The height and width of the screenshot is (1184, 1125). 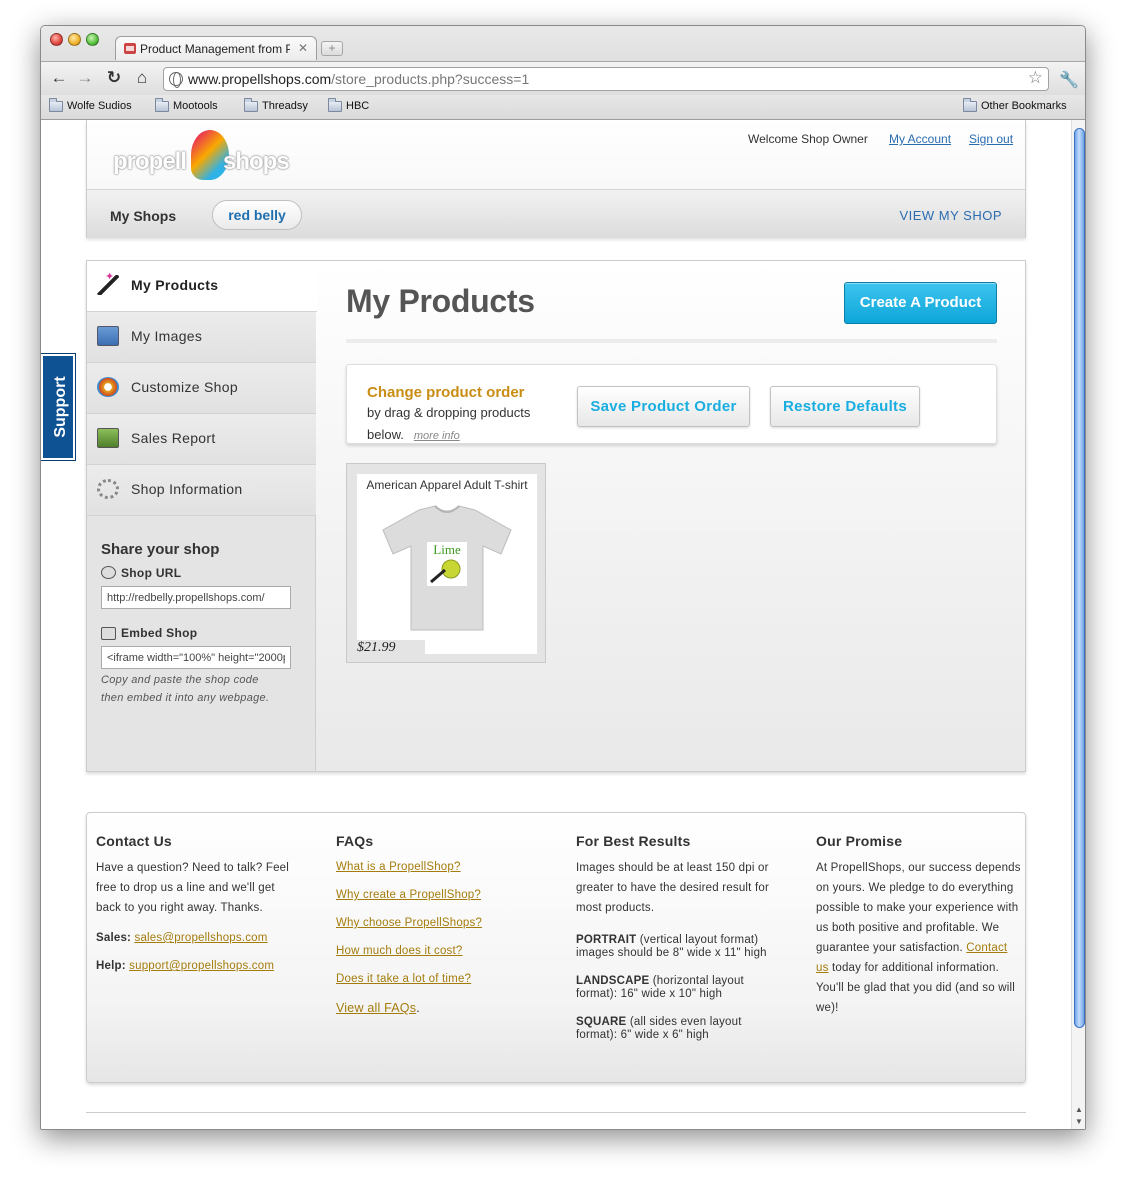 What do you see at coordinates (176, 80) in the screenshot?
I see `globe-icon` at bounding box center [176, 80].